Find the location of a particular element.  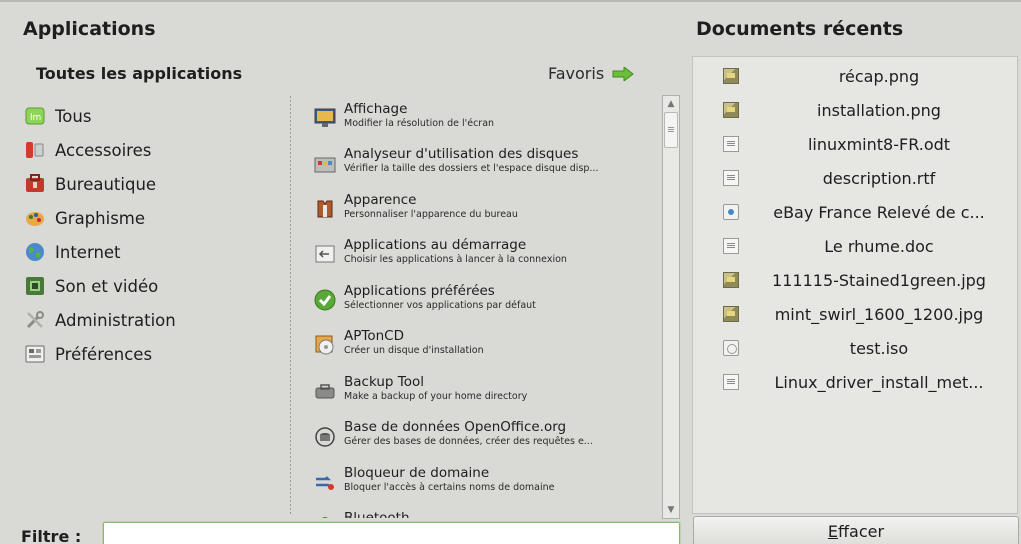

multimedia-icon is located at coordinates (35, 286).